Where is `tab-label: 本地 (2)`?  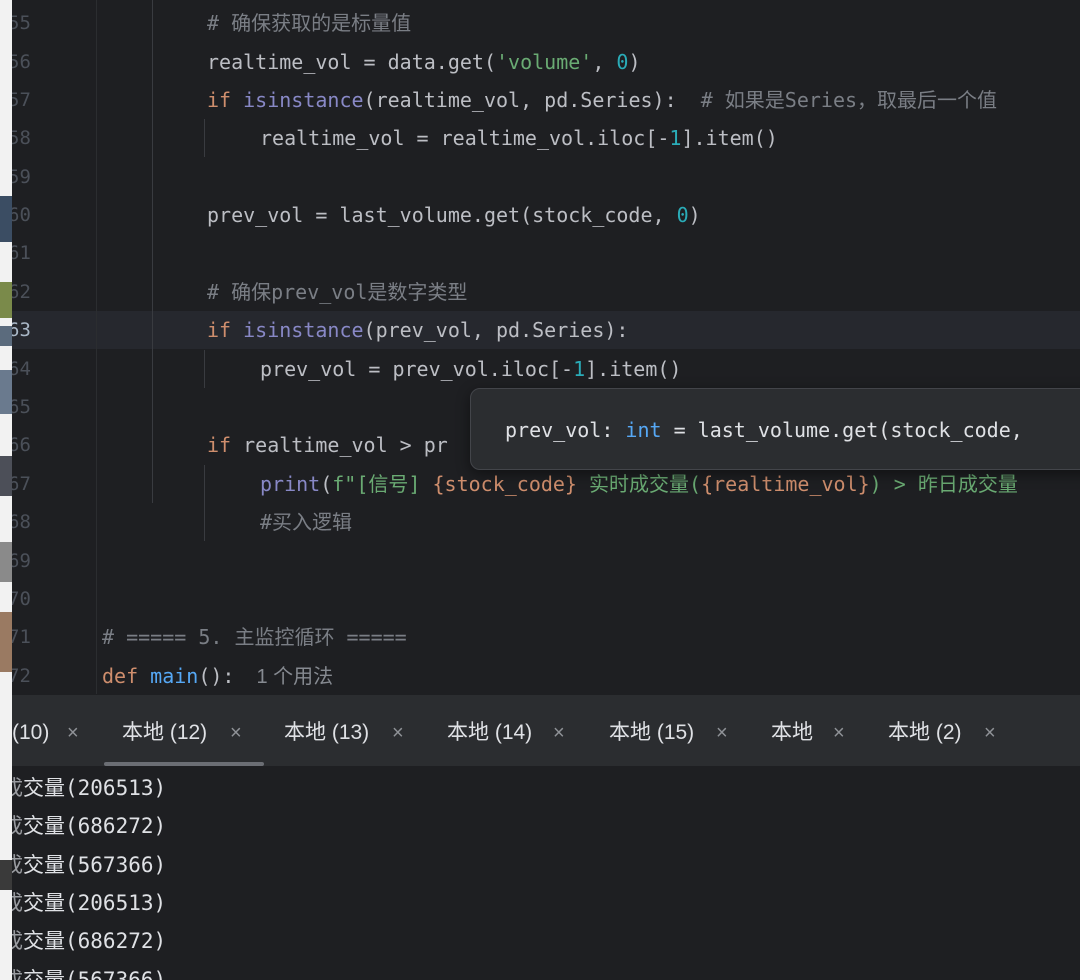 tab-label: 本地 (2) is located at coordinates (925, 732).